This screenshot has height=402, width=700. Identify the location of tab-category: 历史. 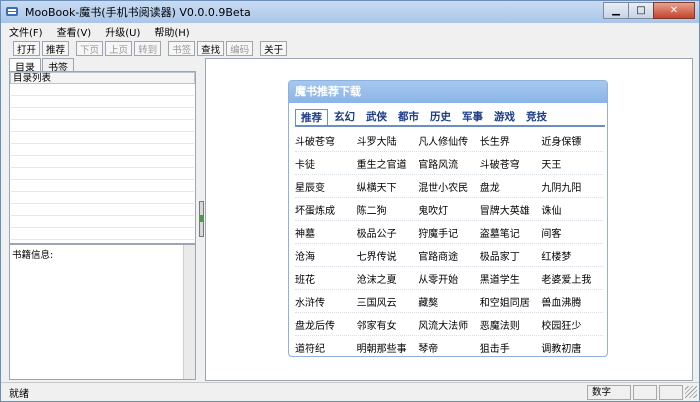
(440, 117).